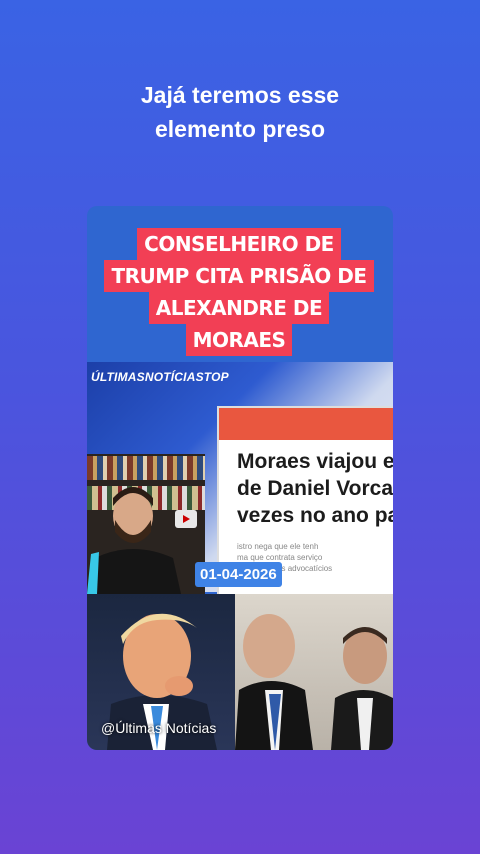 This screenshot has width=480, height=854. What do you see at coordinates (160, 377) in the screenshot?
I see `watermark-top: ÚLTIMASNOTÍCIASTOP` at bounding box center [160, 377].